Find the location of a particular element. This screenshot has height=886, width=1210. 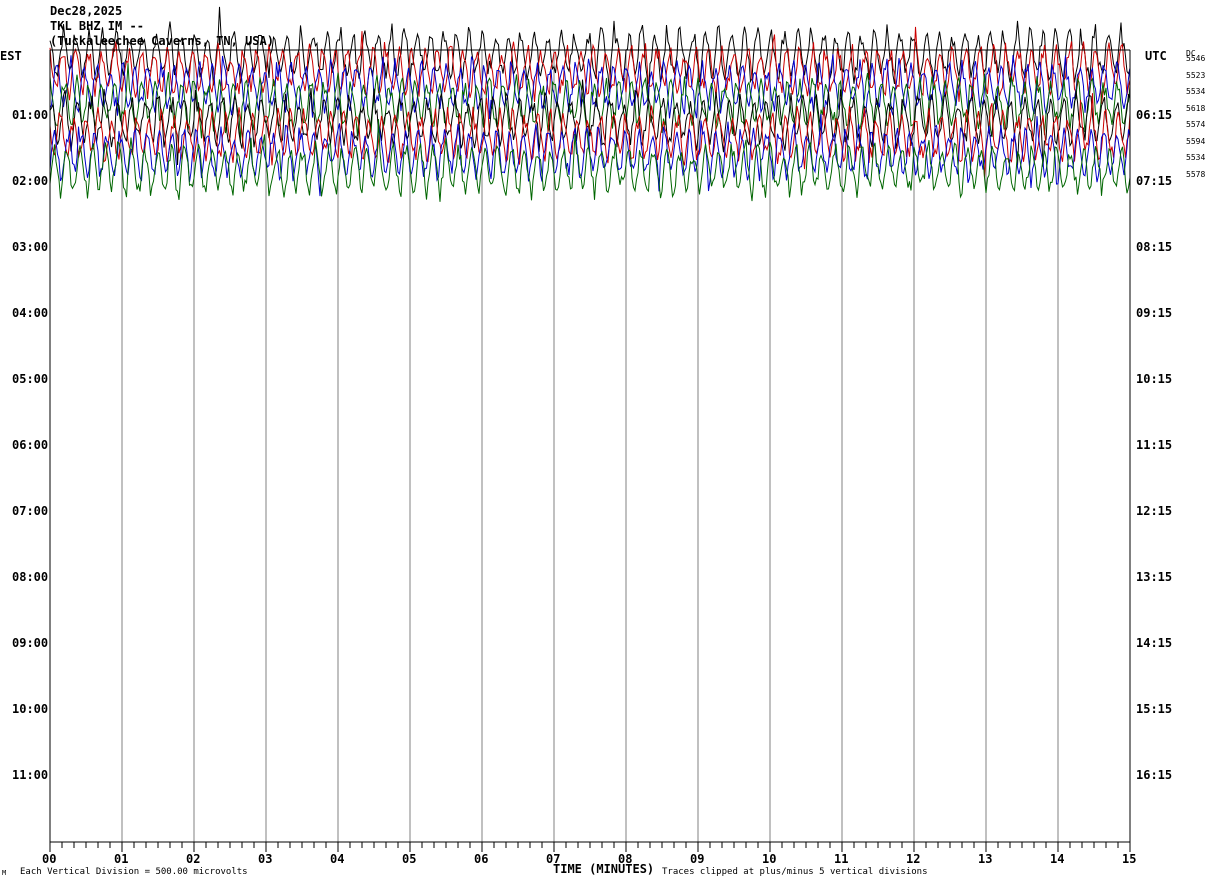

est-time-label: 10:00 is located at coordinates (30, 709).